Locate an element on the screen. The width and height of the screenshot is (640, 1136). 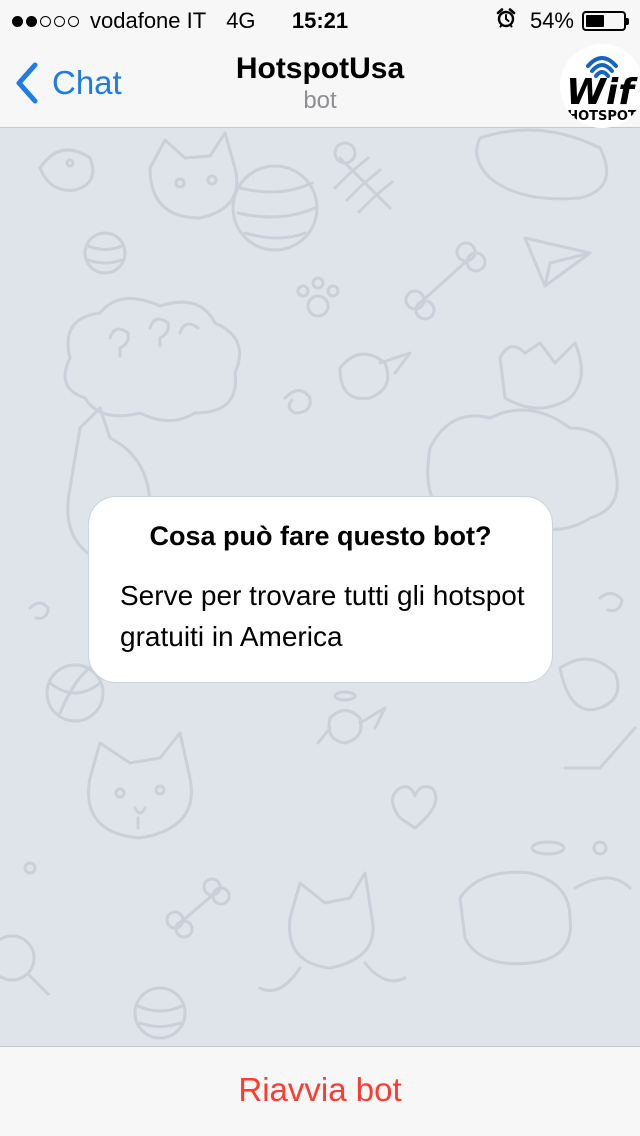
back-button: Chat is located at coordinates (68, 83).